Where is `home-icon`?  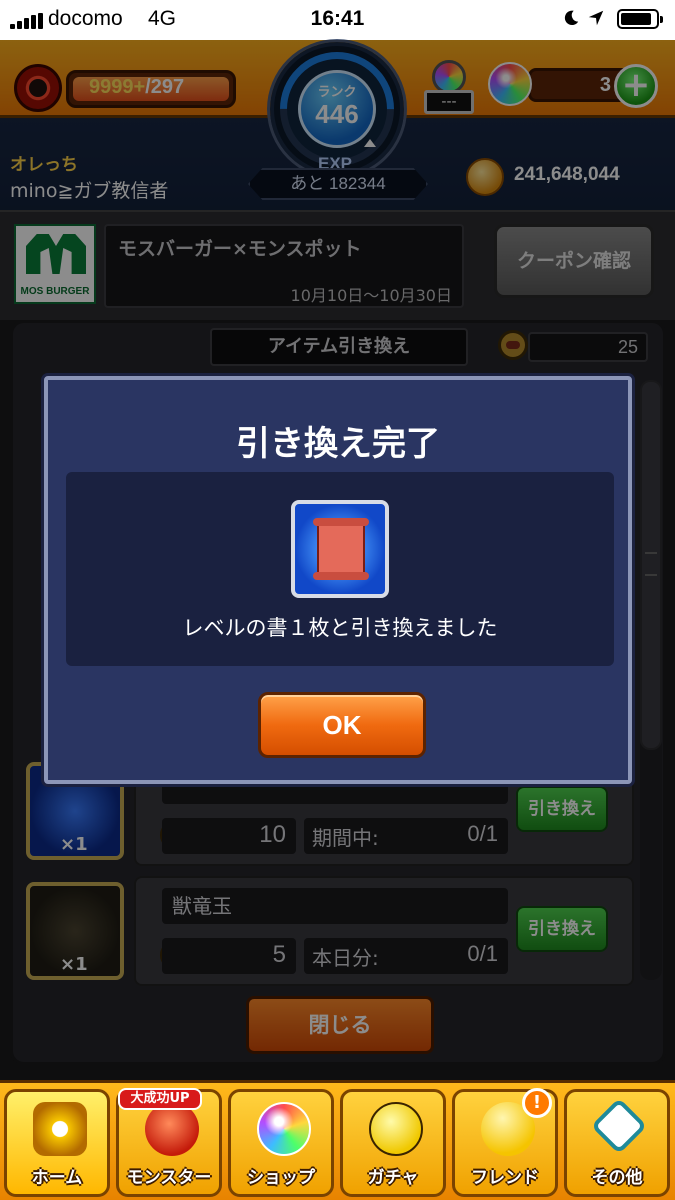 home-icon is located at coordinates (60, 1129).